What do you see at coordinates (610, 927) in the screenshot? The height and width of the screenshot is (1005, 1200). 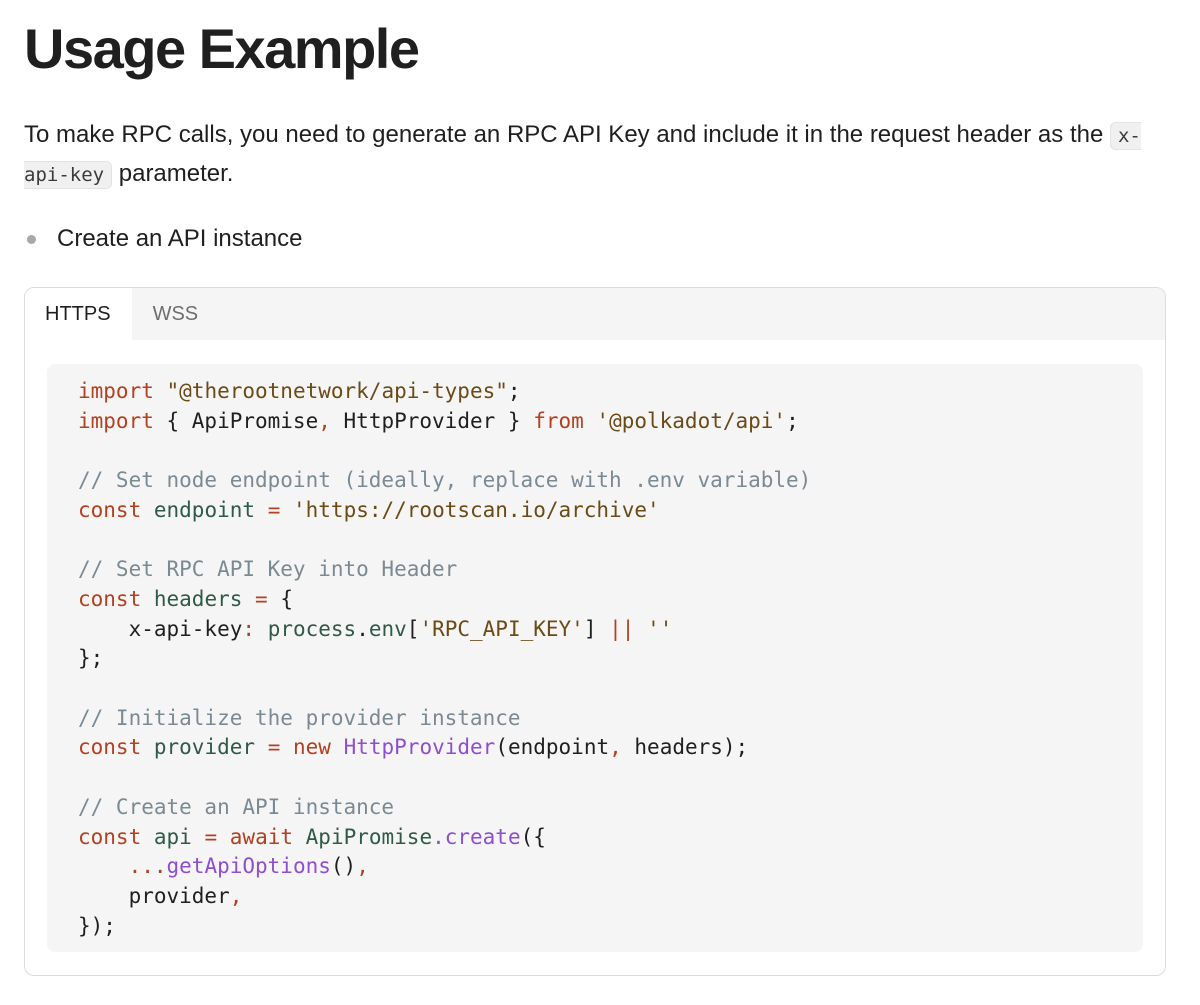 I see `code-line: });` at bounding box center [610, 927].